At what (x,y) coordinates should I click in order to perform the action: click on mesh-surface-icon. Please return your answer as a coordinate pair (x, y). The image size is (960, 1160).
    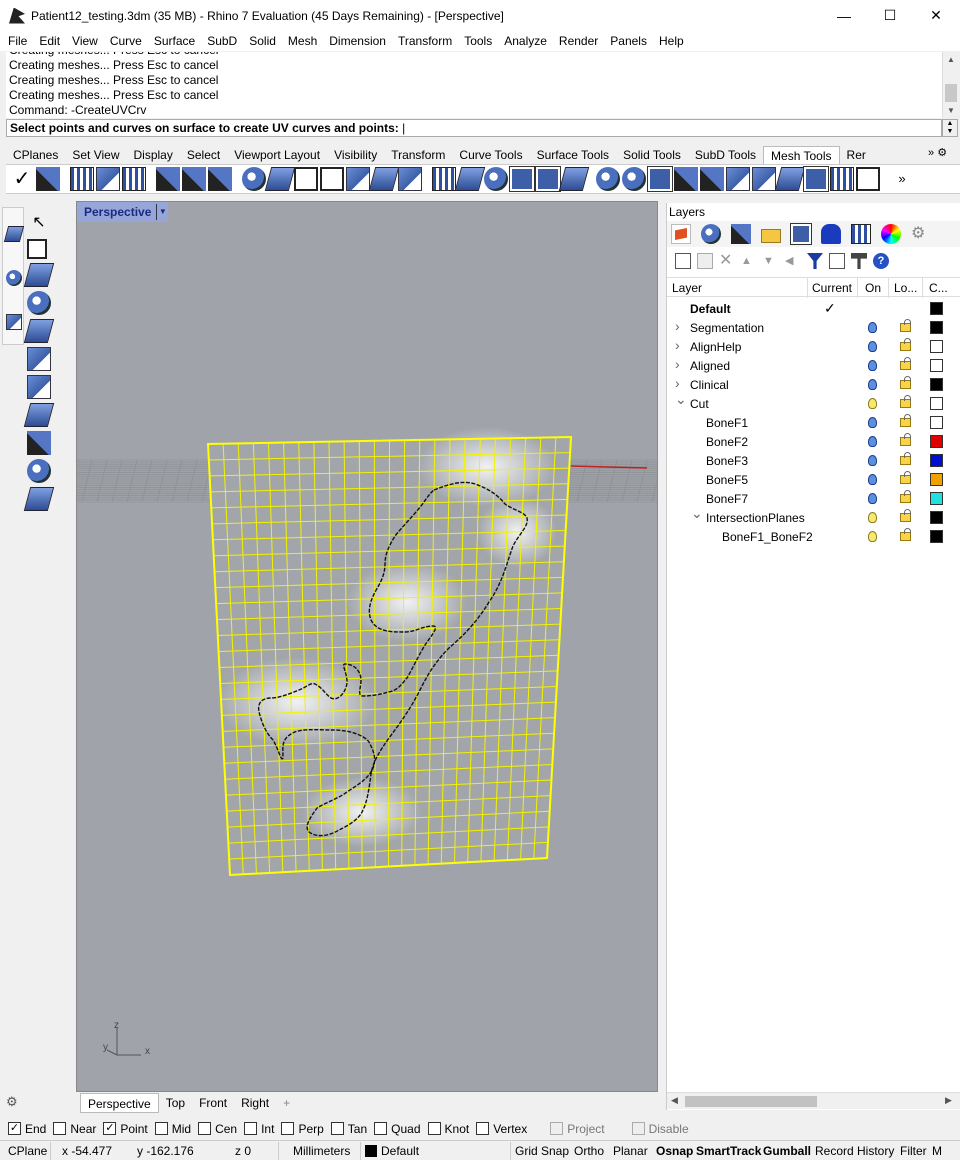
    Looking at the image, I should click on (470, 179).